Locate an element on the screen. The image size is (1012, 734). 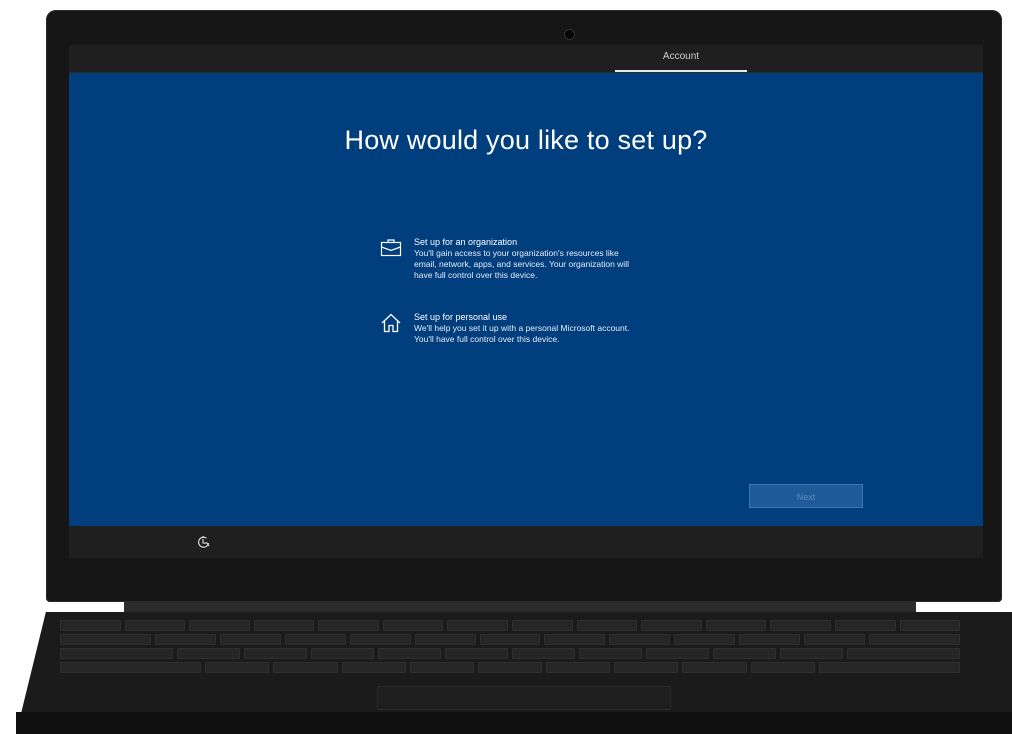
accessibility-icon is located at coordinates (204, 542).